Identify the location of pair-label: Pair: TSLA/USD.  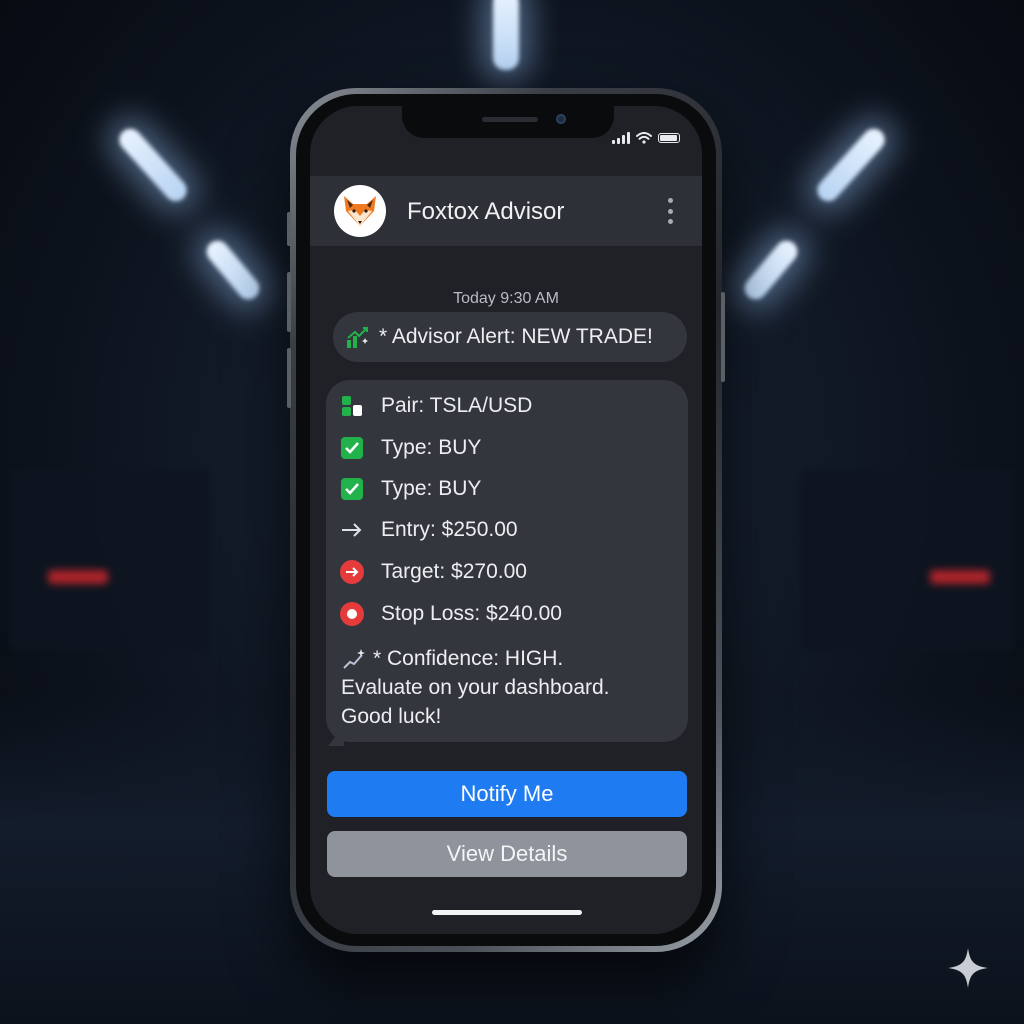
(457, 405).